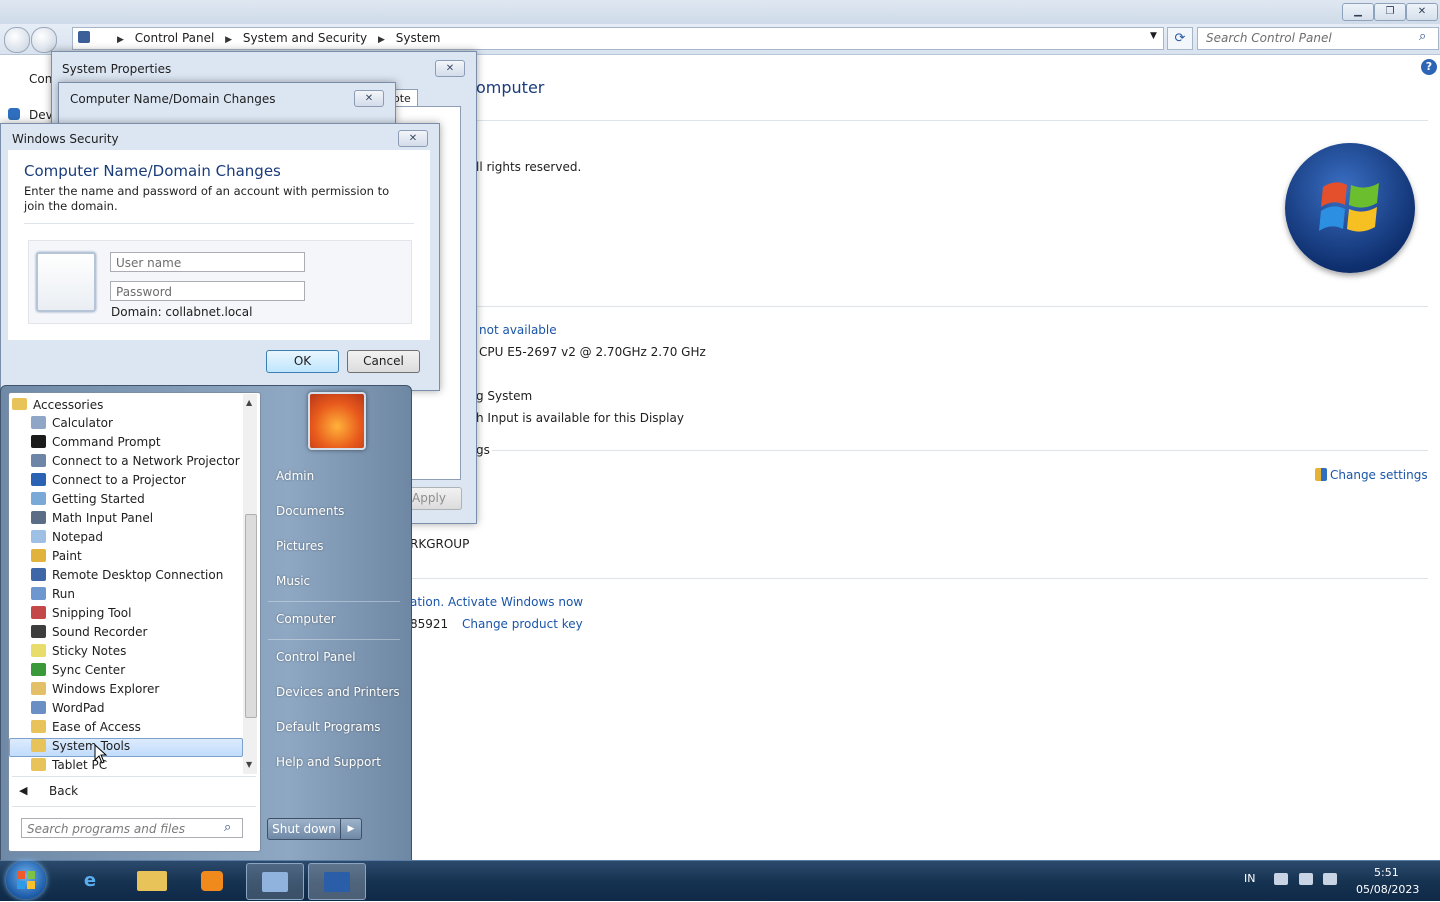 The height and width of the screenshot is (902, 1440). Describe the element at coordinates (300, 546) in the screenshot. I see `start-item-pictures: Pictures` at that location.